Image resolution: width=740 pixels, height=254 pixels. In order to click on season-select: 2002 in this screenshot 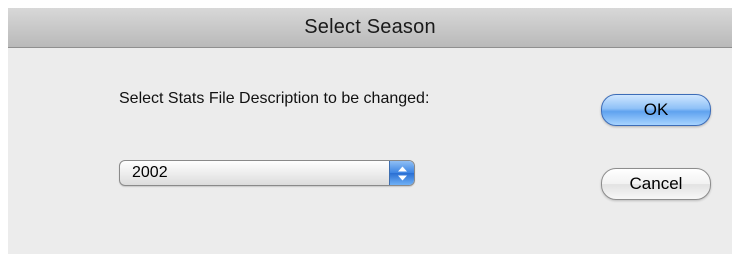, I will do `click(267, 173)`.